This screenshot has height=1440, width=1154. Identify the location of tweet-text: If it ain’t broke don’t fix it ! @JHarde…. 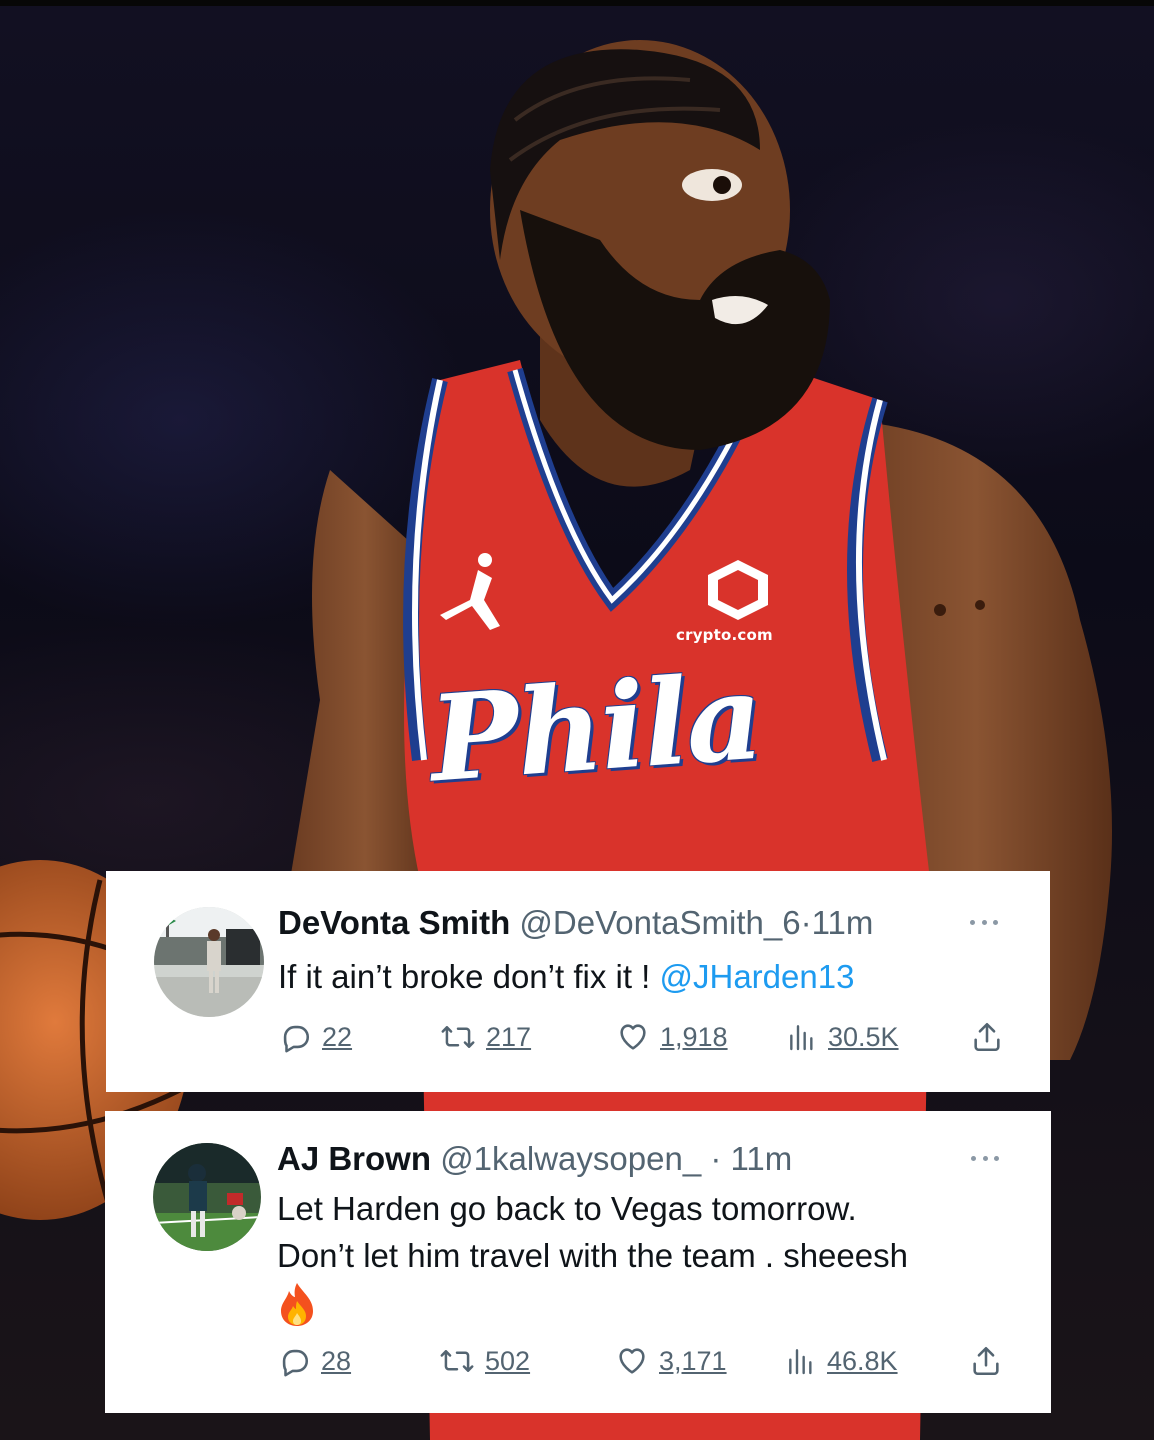
(643, 976).